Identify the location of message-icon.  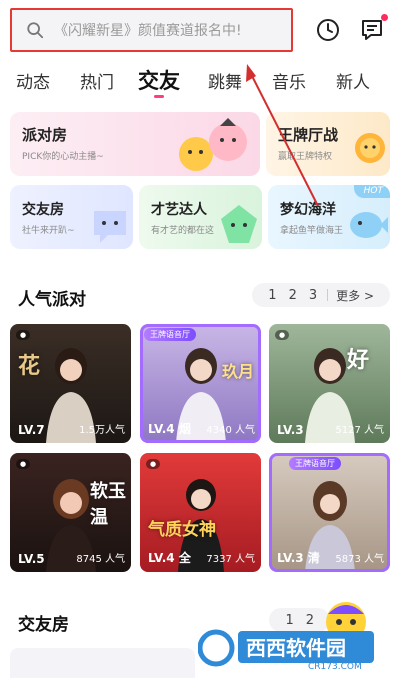
(372, 30).